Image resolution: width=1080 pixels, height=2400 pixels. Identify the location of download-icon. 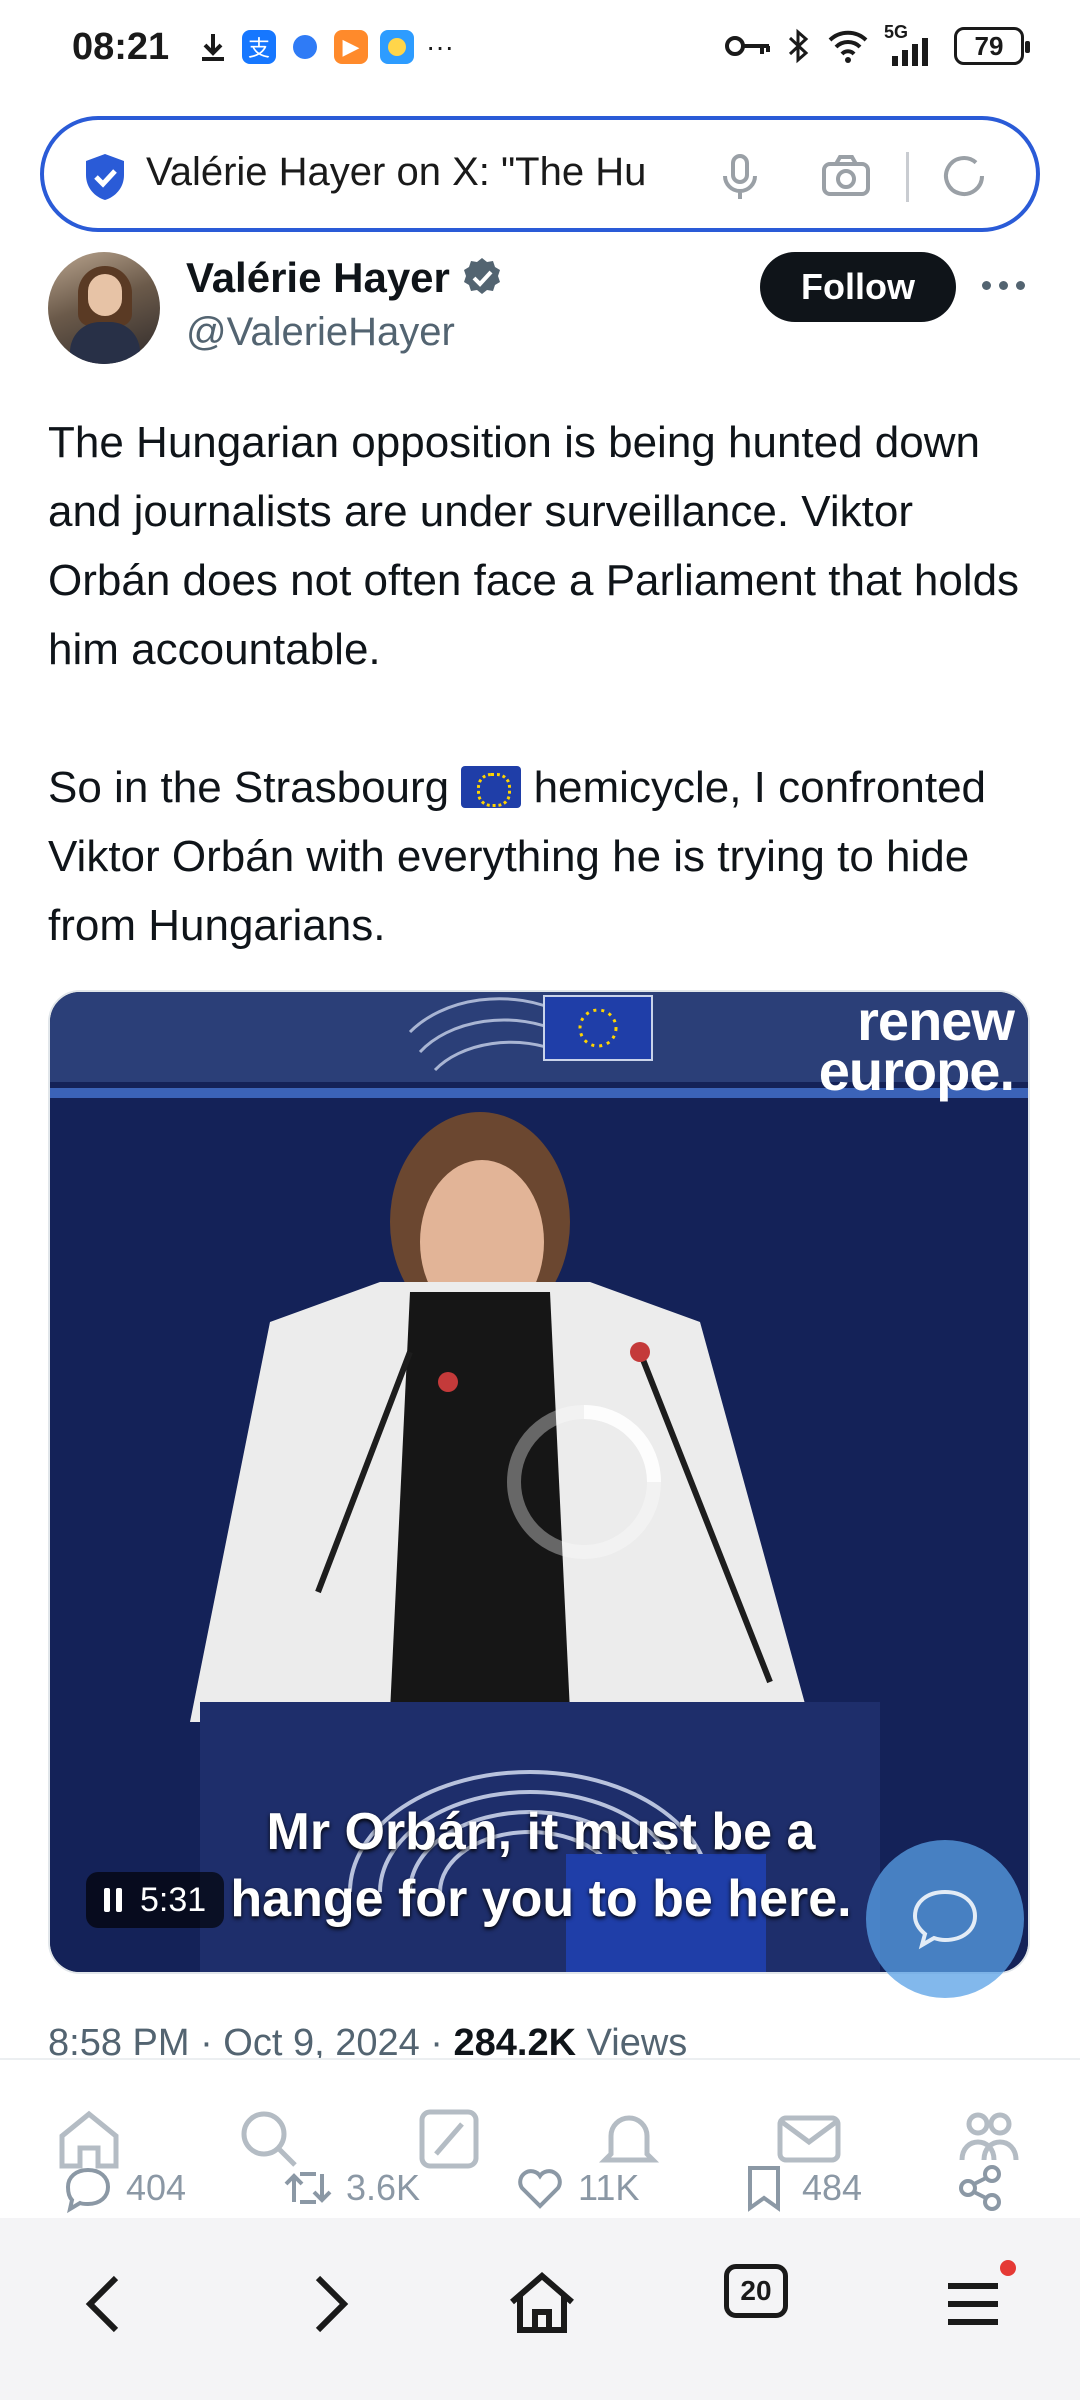
(213, 47).